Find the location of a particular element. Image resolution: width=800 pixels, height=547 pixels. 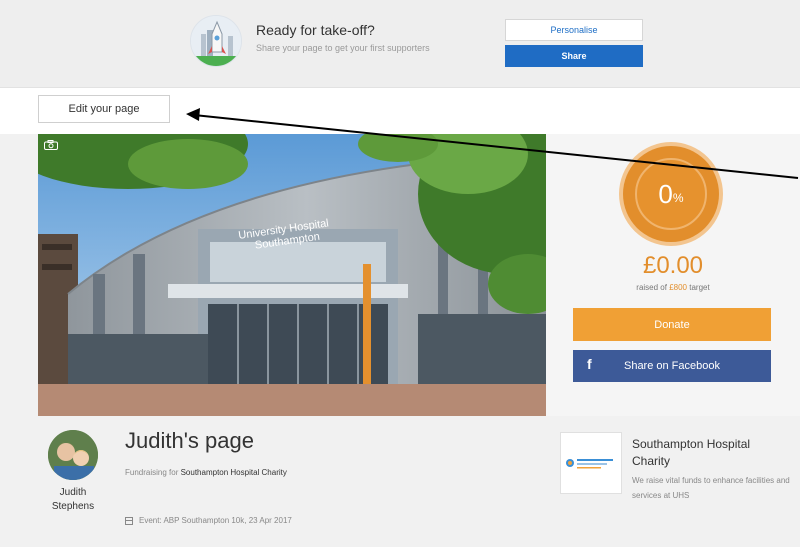

edit-bar: Edit your page is located at coordinates (400, 111).